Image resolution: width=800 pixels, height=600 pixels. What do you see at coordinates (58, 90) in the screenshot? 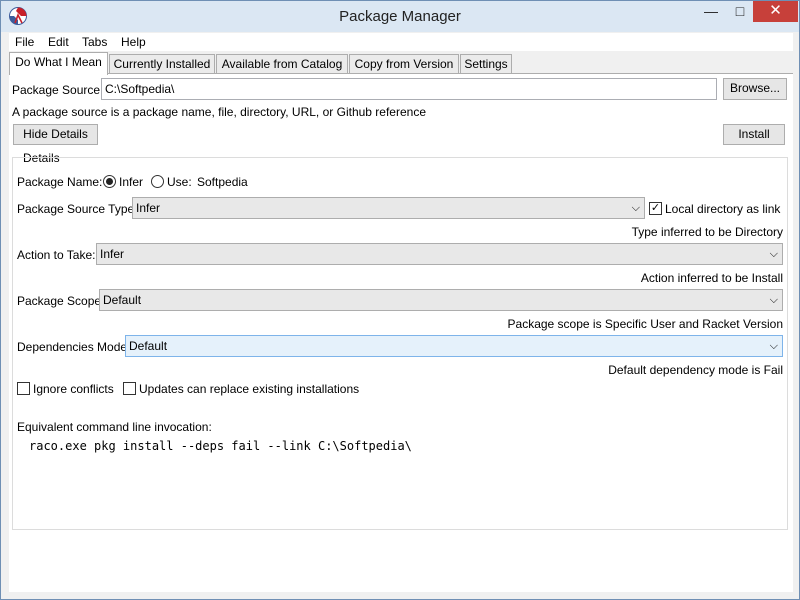
I see `package-source-label: Package Source:` at bounding box center [58, 90].